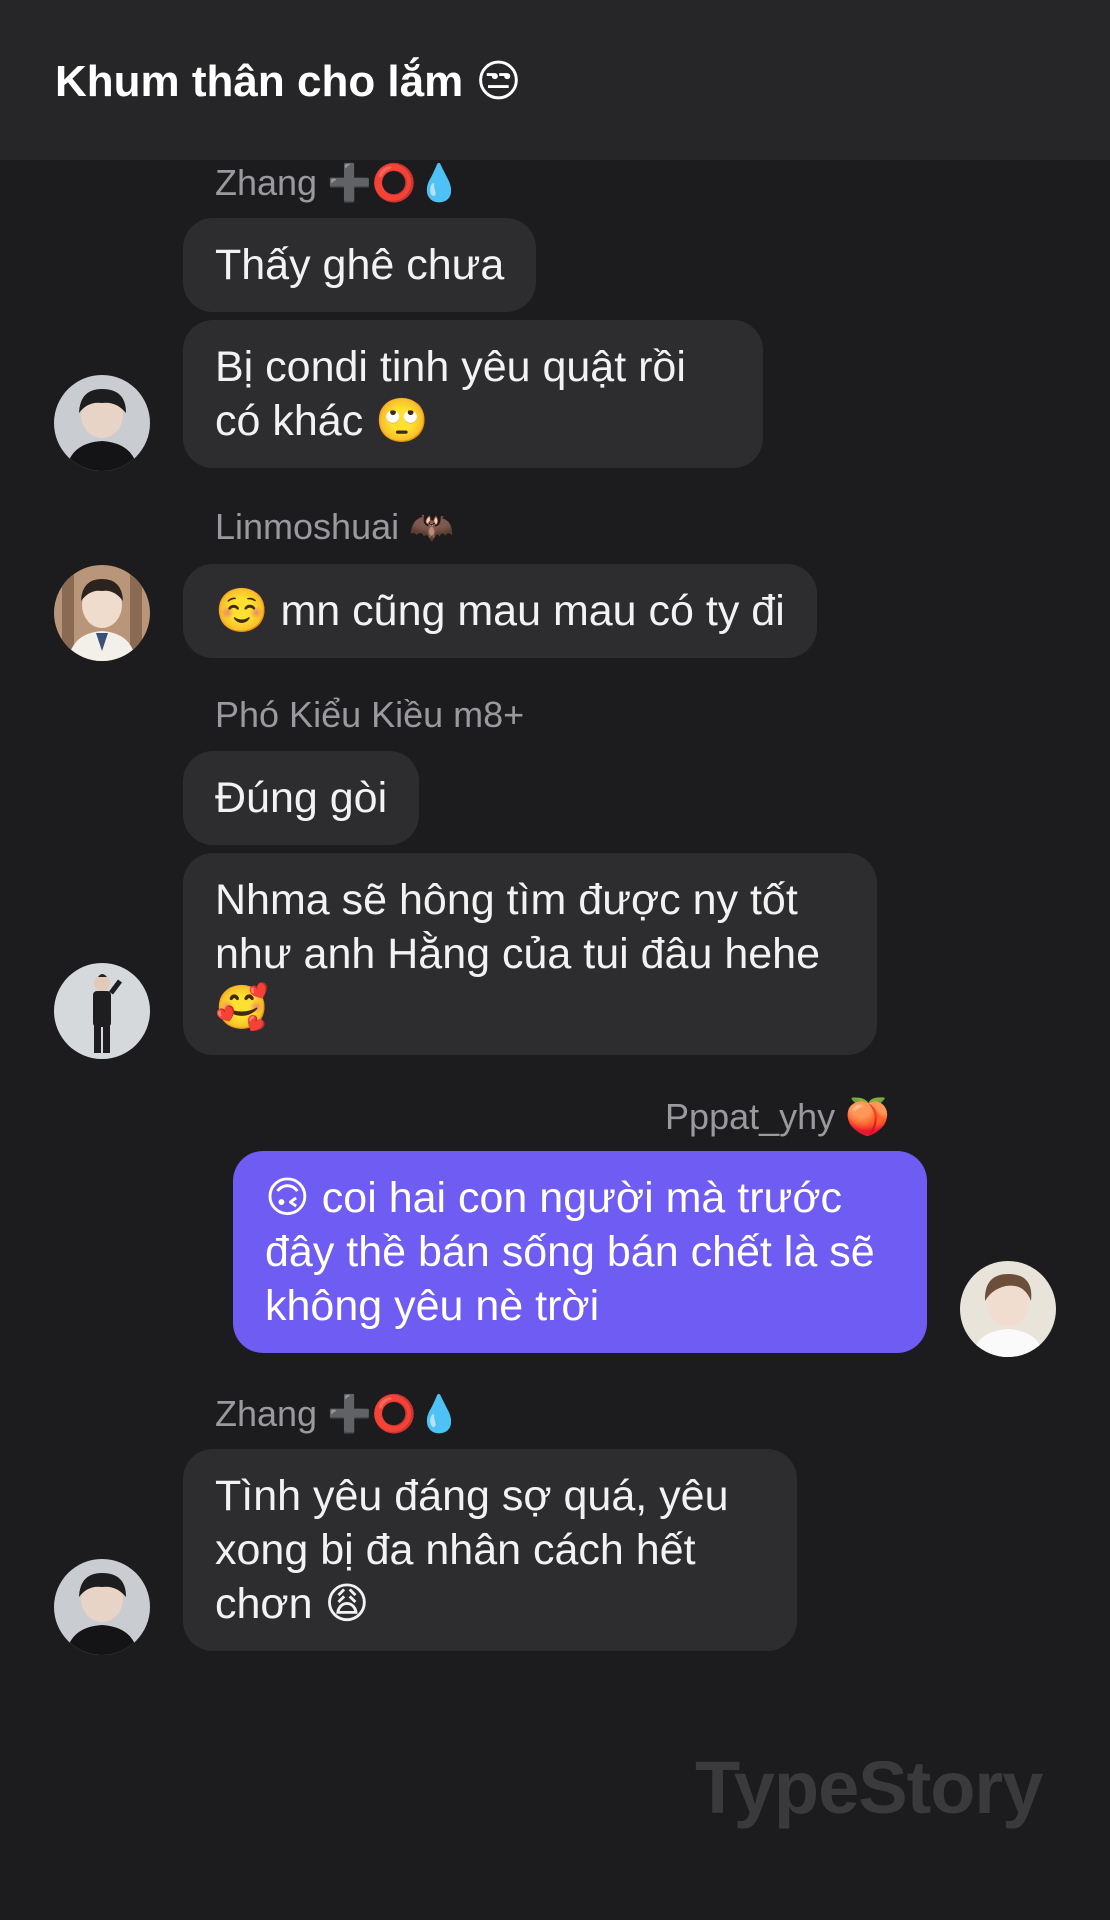 The image size is (1110, 1920). What do you see at coordinates (288, 81) in the screenshot?
I see `chat-title: Khum thân cho lắm 😒` at bounding box center [288, 81].